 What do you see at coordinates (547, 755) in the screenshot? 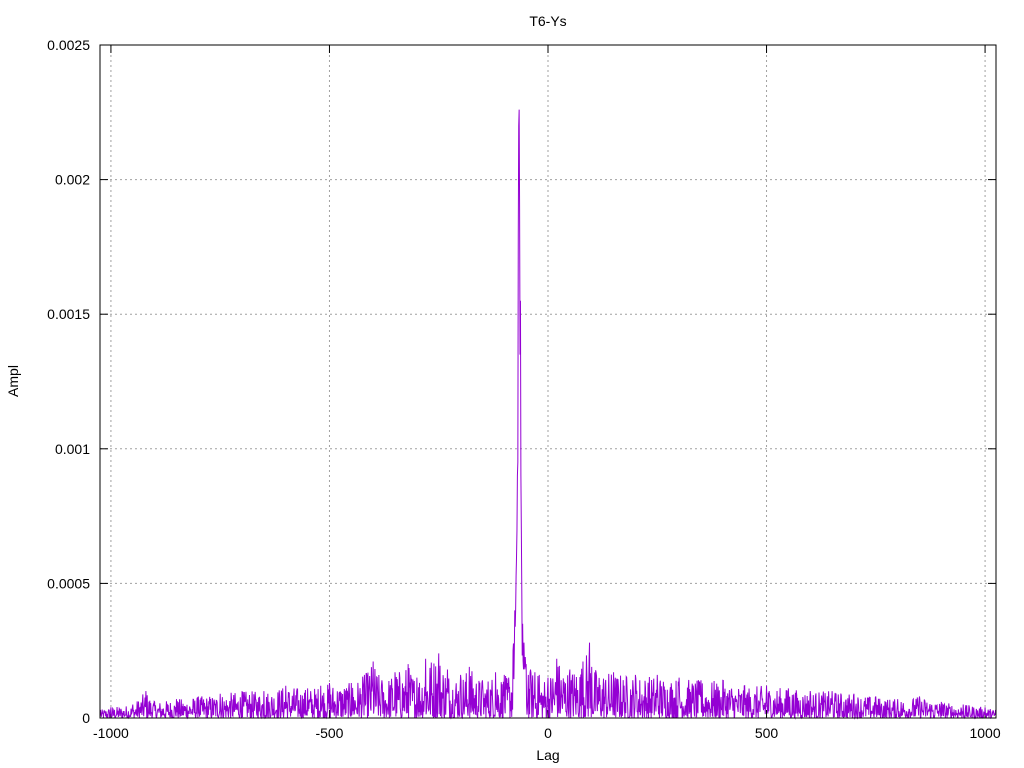
I see `x-axis-label: Lag` at bounding box center [547, 755].